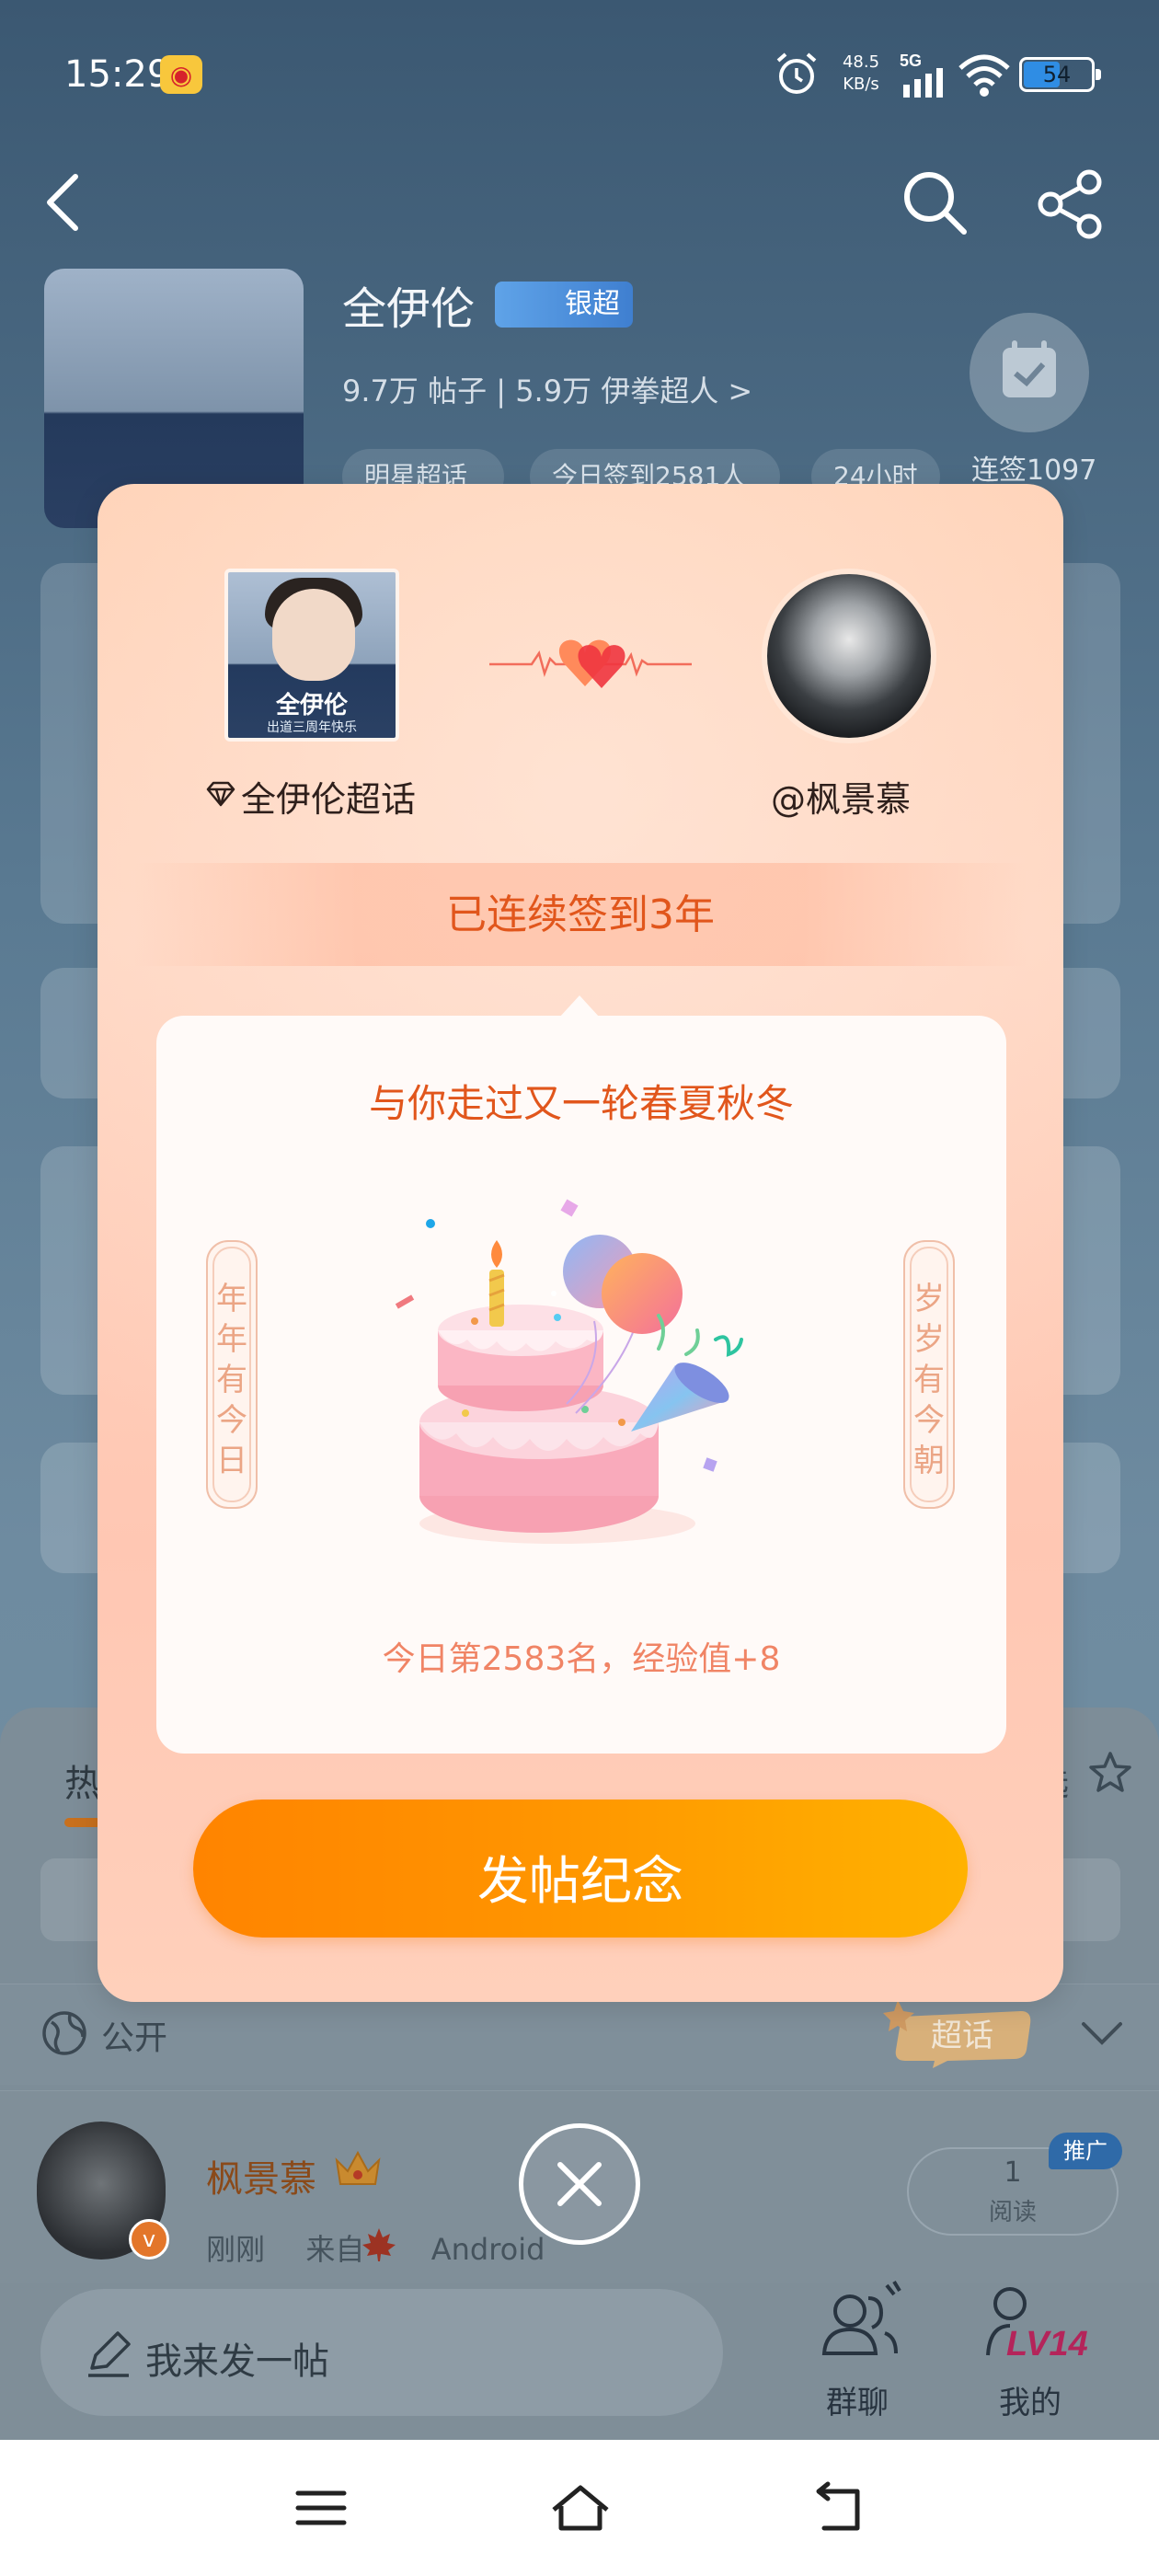  I want to click on right-scroll-text: 岁岁有今朝, so click(929, 1380).